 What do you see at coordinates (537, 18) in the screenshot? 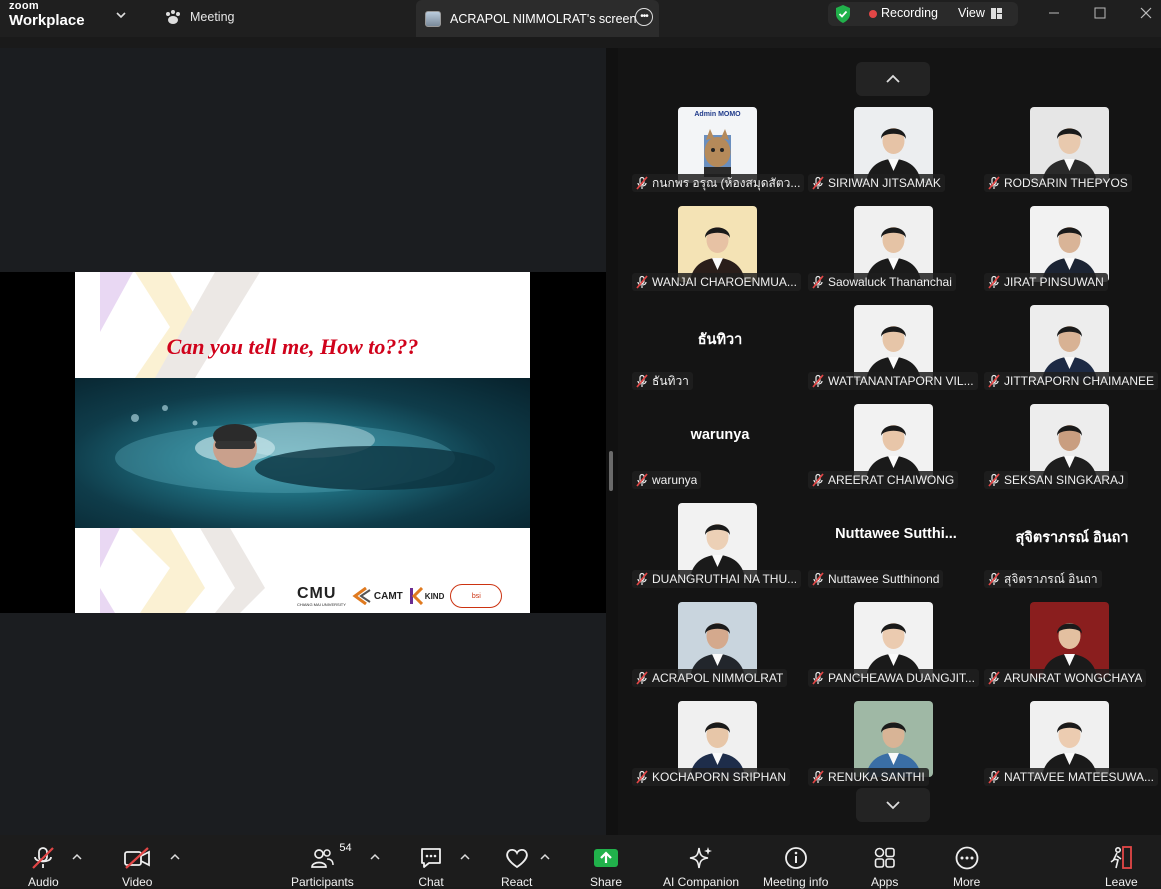
I see `tab-screen-share: ACRAPOL NIMMOLRAT's screen •••` at bounding box center [537, 18].